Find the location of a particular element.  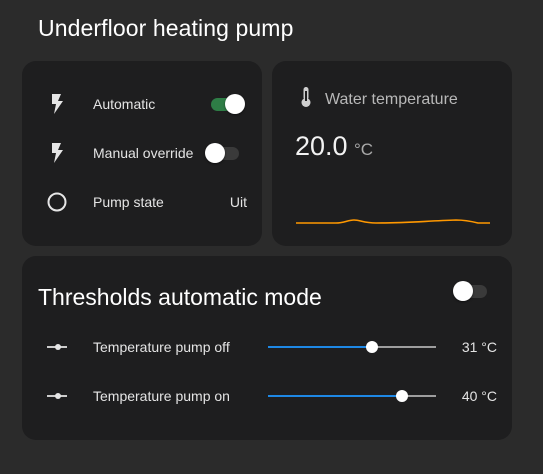

automatic-toggle is located at coordinates (227, 104).